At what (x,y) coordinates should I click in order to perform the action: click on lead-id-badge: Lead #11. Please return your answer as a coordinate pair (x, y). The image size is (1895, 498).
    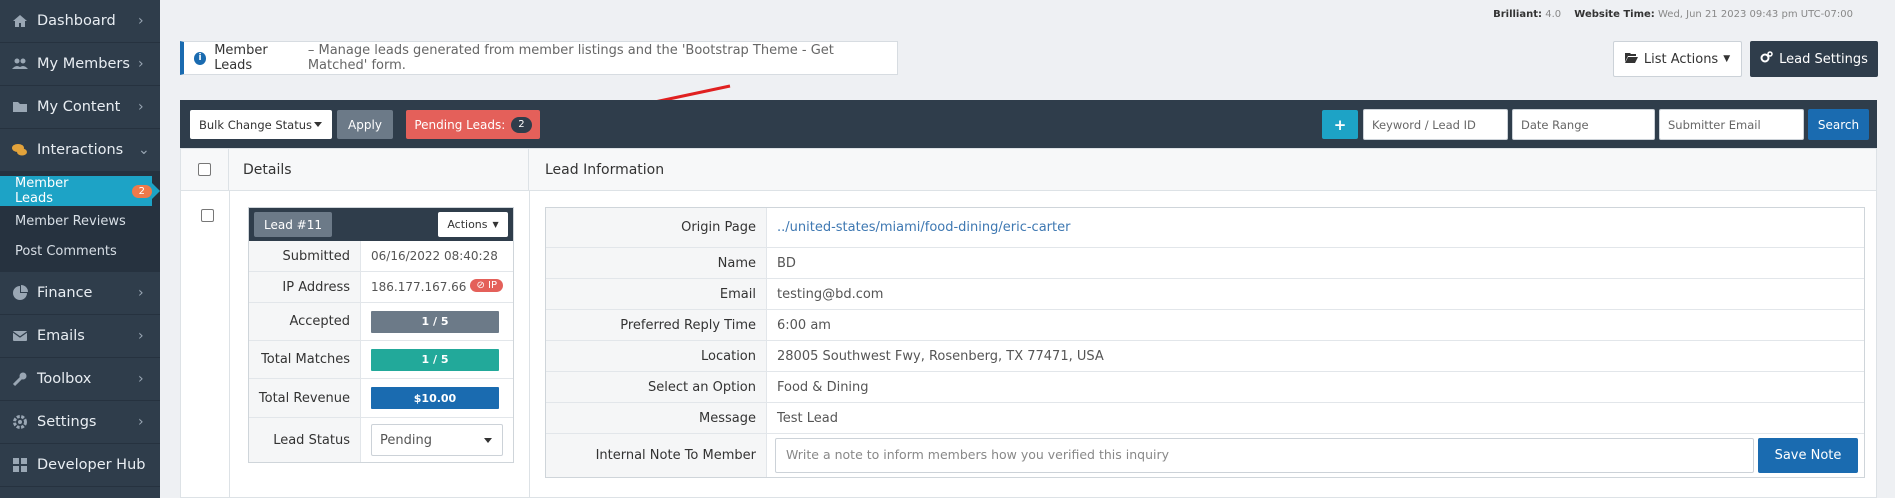
    Looking at the image, I should click on (293, 224).